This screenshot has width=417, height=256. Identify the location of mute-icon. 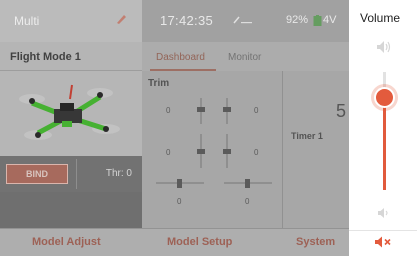
(383, 242).